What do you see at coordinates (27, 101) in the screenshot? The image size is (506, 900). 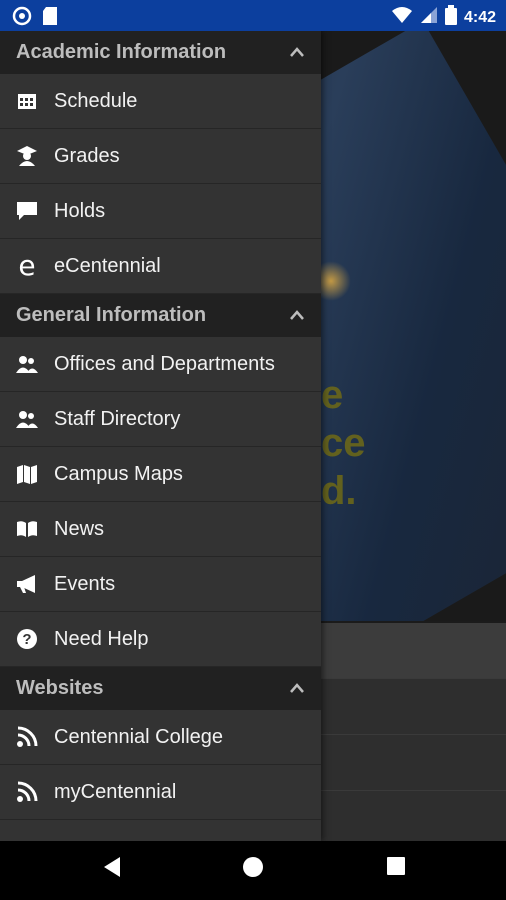 I see `calendar-icon` at bounding box center [27, 101].